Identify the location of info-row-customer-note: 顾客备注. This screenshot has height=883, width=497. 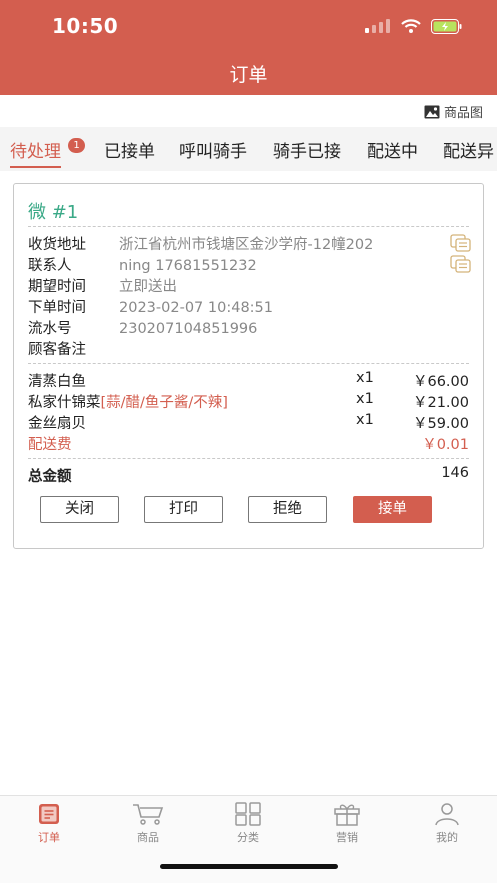
(73, 348).